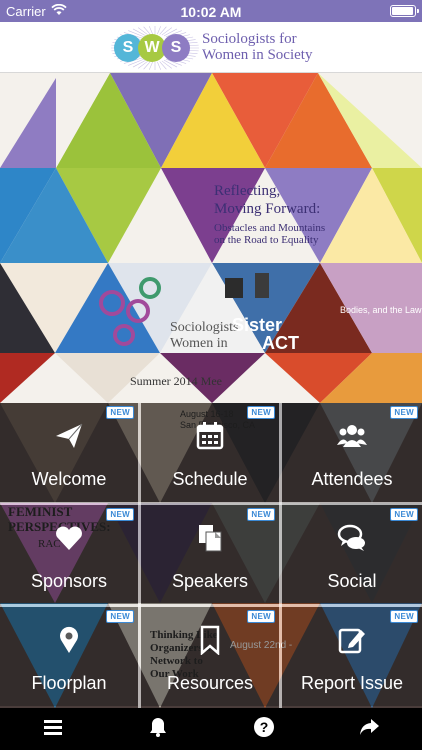 Image resolution: width=422 pixels, height=750 pixels. I want to click on bell-icon, so click(158, 729).